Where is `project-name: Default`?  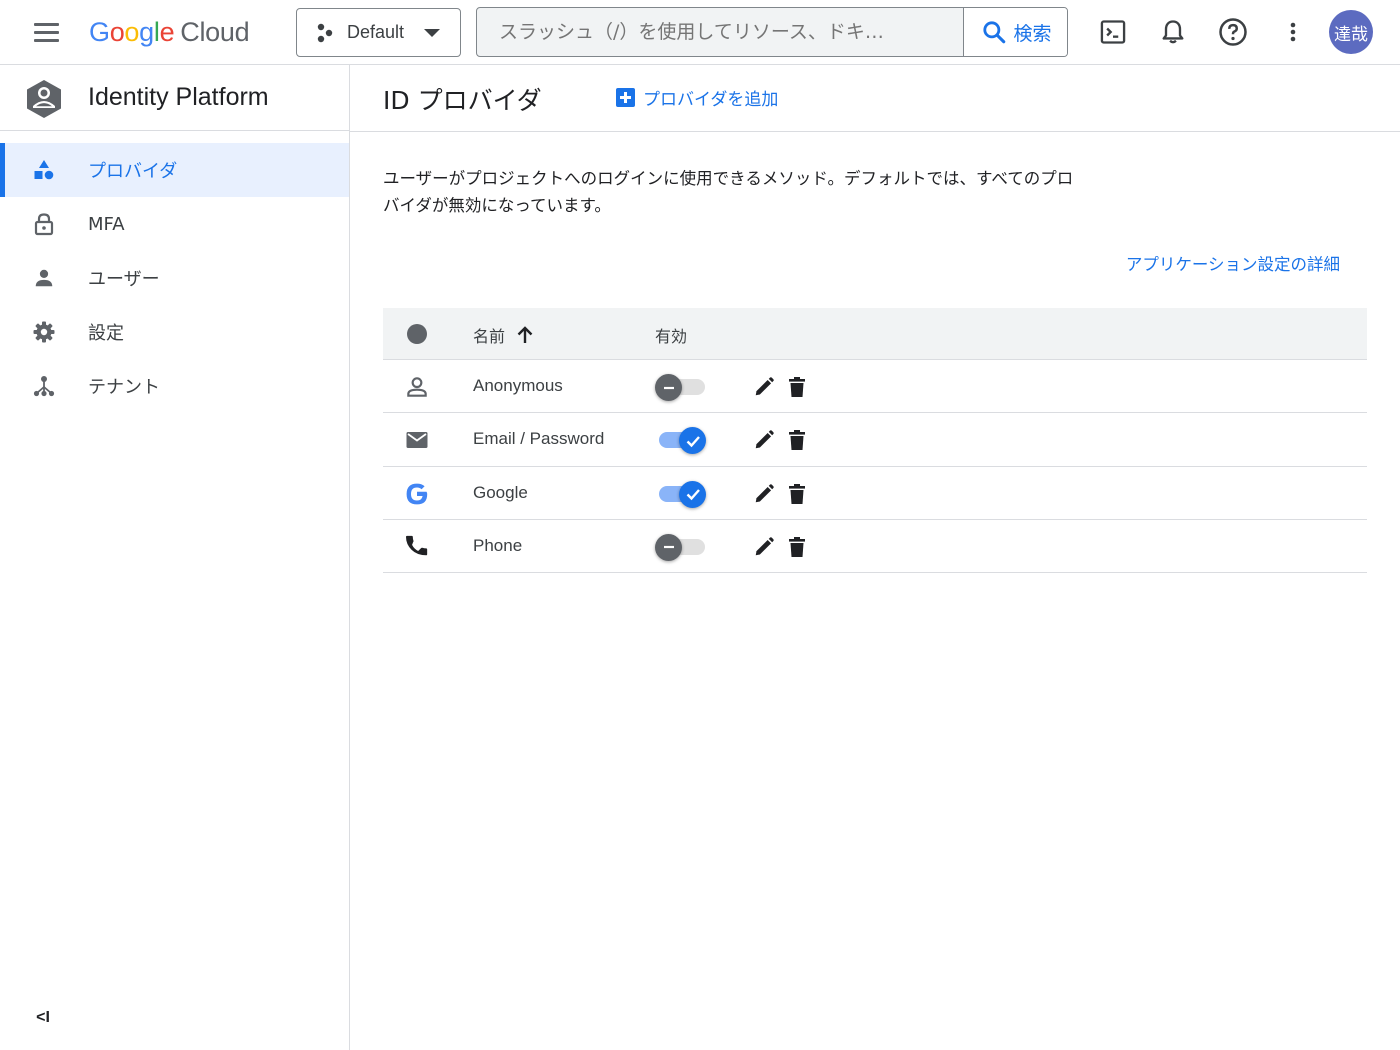
project-name: Default is located at coordinates (376, 32).